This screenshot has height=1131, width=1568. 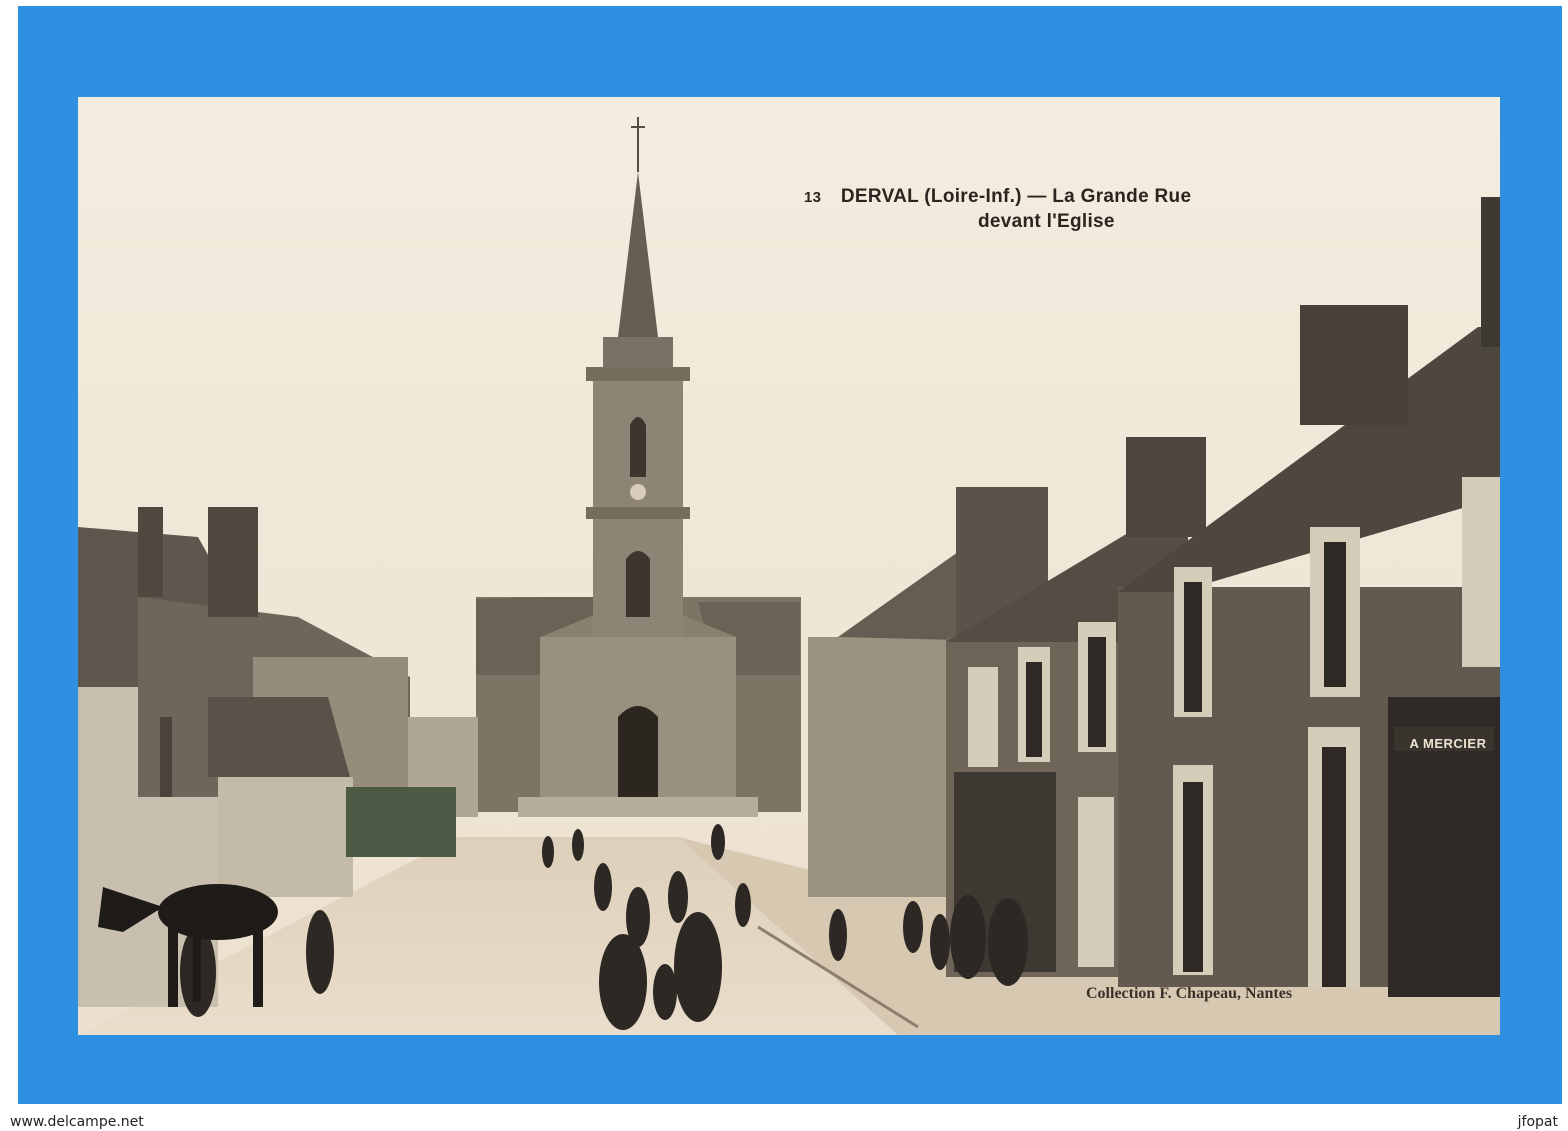 What do you see at coordinates (1016, 196) in the screenshot?
I see `caption-line-1: DERVAL (Loire-Inf.) — La Grande Rue` at bounding box center [1016, 196].